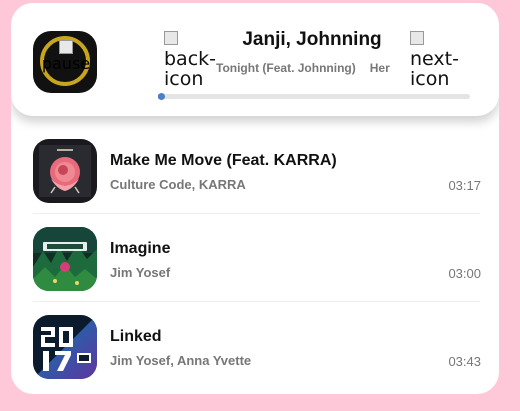 The image size is (520, 411). I want to click on track-title: Make Me Move (Feat. KARRA), so click(223, 160).